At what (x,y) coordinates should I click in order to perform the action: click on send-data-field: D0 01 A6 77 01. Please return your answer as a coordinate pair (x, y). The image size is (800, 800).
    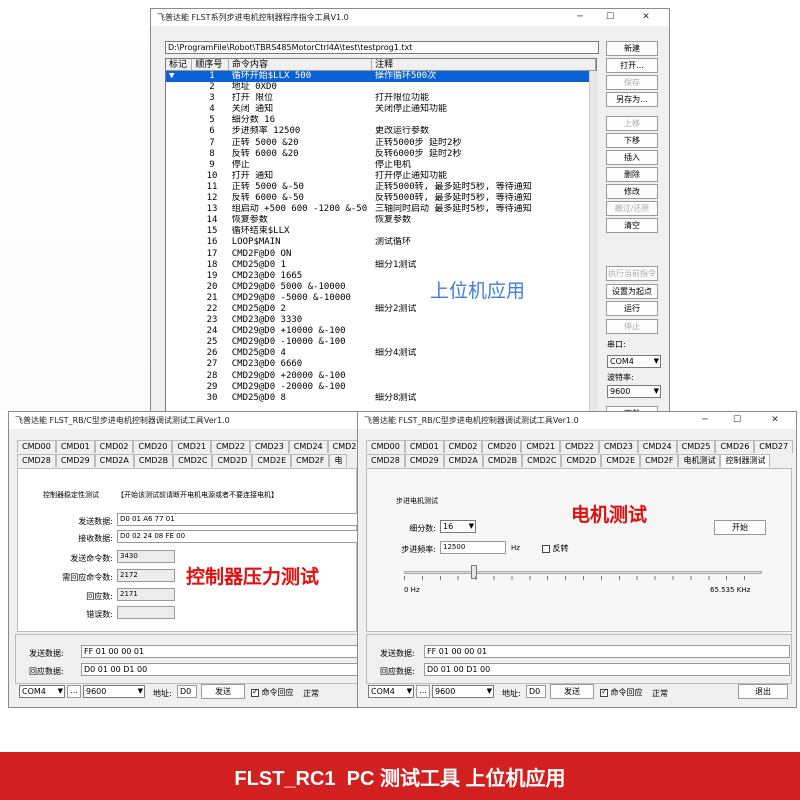
    Looking at the image, I should click on (239, 519).